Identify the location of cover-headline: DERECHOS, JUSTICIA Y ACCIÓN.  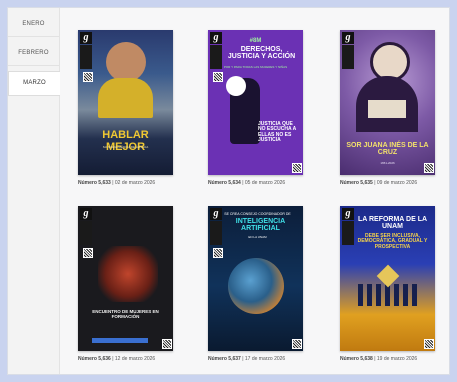
(261, 53).